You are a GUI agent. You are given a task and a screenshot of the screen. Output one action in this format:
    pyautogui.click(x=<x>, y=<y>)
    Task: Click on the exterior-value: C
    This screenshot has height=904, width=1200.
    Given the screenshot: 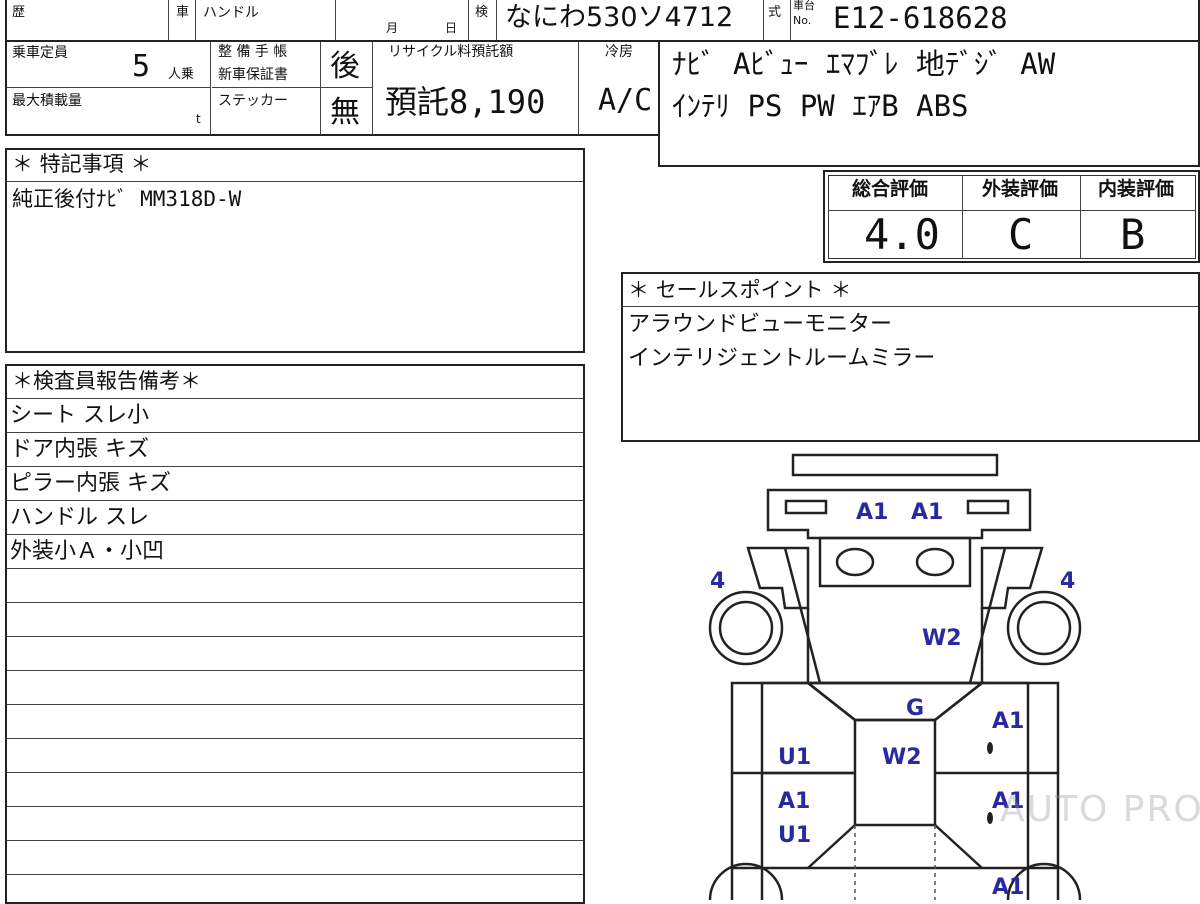 What is the action you would take?
    pyautogui.click(x=1021, y=234)
    